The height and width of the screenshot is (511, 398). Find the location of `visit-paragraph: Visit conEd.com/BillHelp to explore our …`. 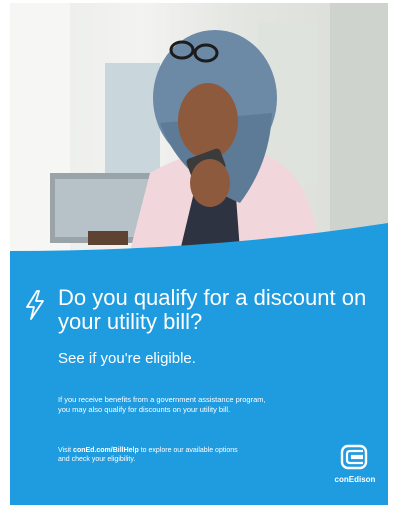

visit-paragraph: Visit conEd.com/BillHelp to explore our … is located at coordinates (153, 455).